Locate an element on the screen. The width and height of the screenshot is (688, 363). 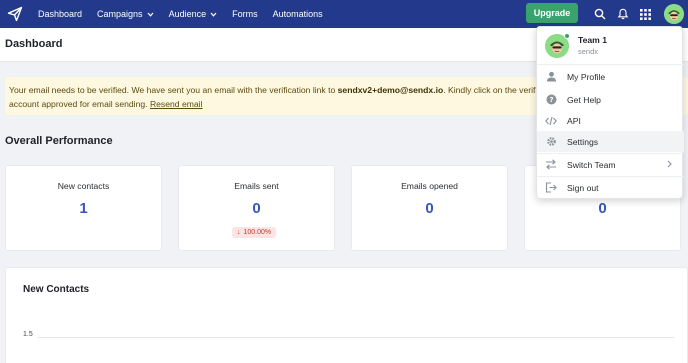
stat-card-emails-sent: Emails sent 0 ↓ 100.00% is located at coordinates (256, 208).